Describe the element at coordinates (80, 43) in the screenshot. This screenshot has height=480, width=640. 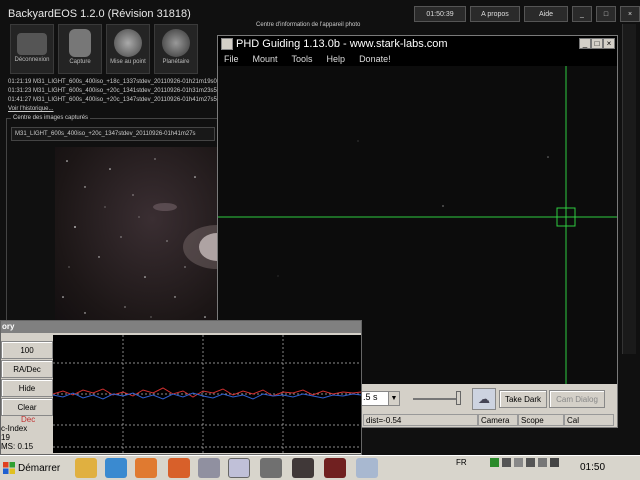
I see `film-icon` at that location.